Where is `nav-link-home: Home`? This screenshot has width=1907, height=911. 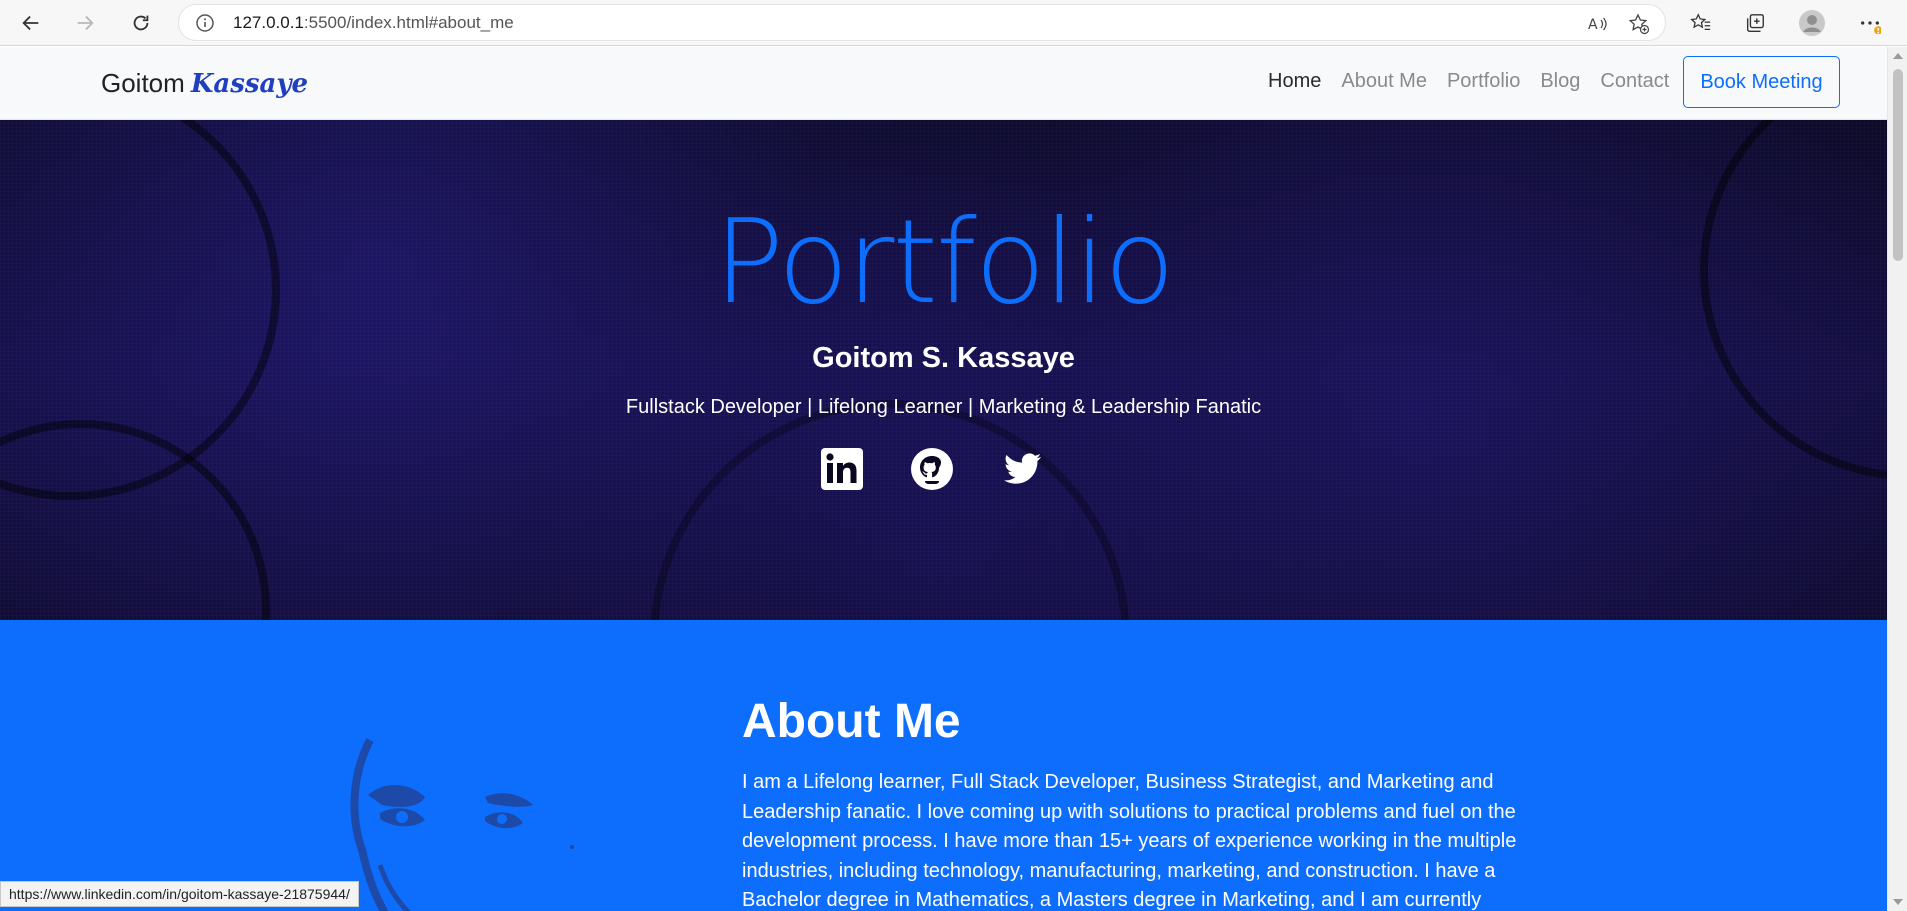
nav-link-home: Home is located at coordinates (1294, 81).